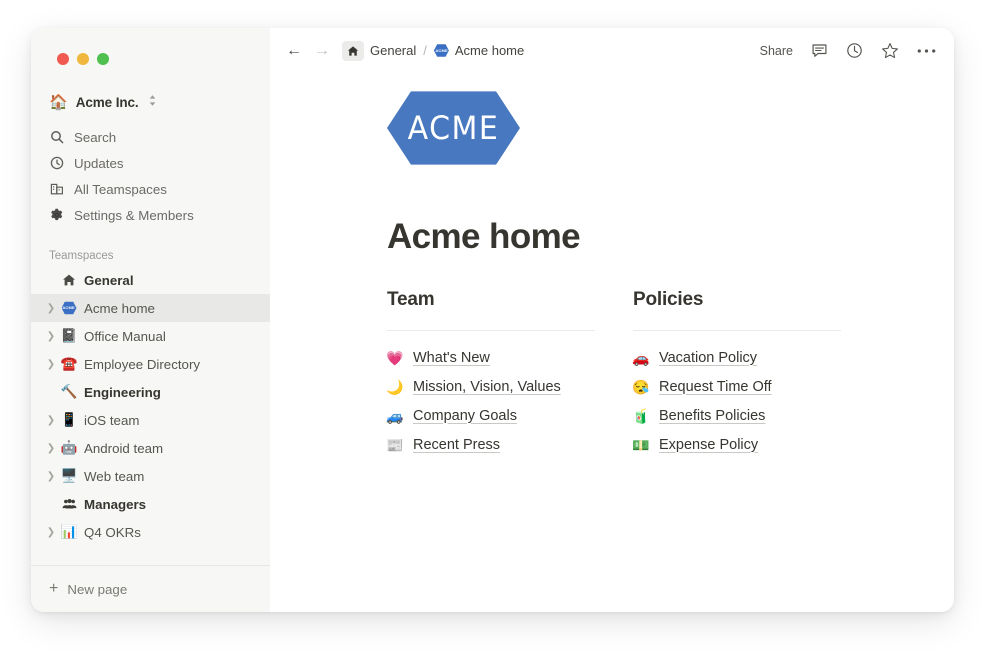  I want to click on page-link-label: Company Goals, so click(465, 415).